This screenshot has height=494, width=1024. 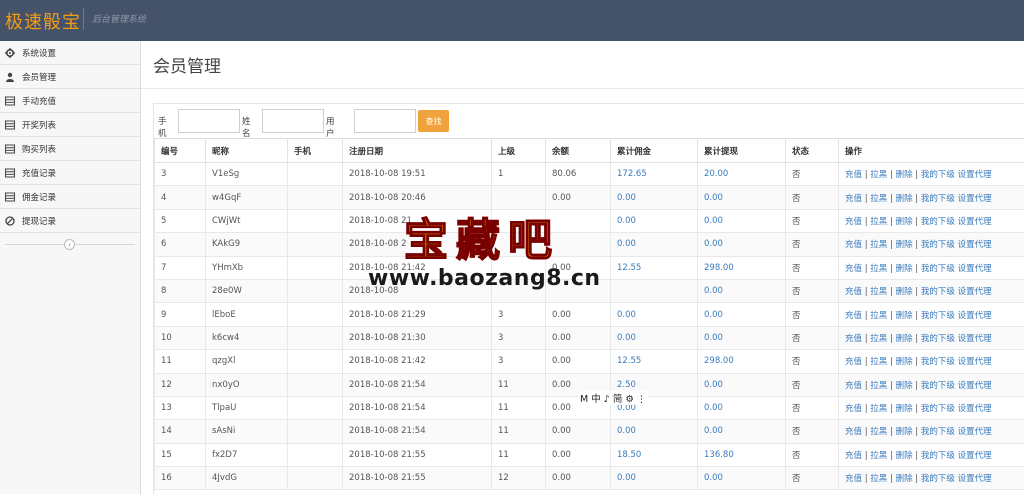 I want to click on cell-nickname: V1eSg, so click(x=246, y=174).